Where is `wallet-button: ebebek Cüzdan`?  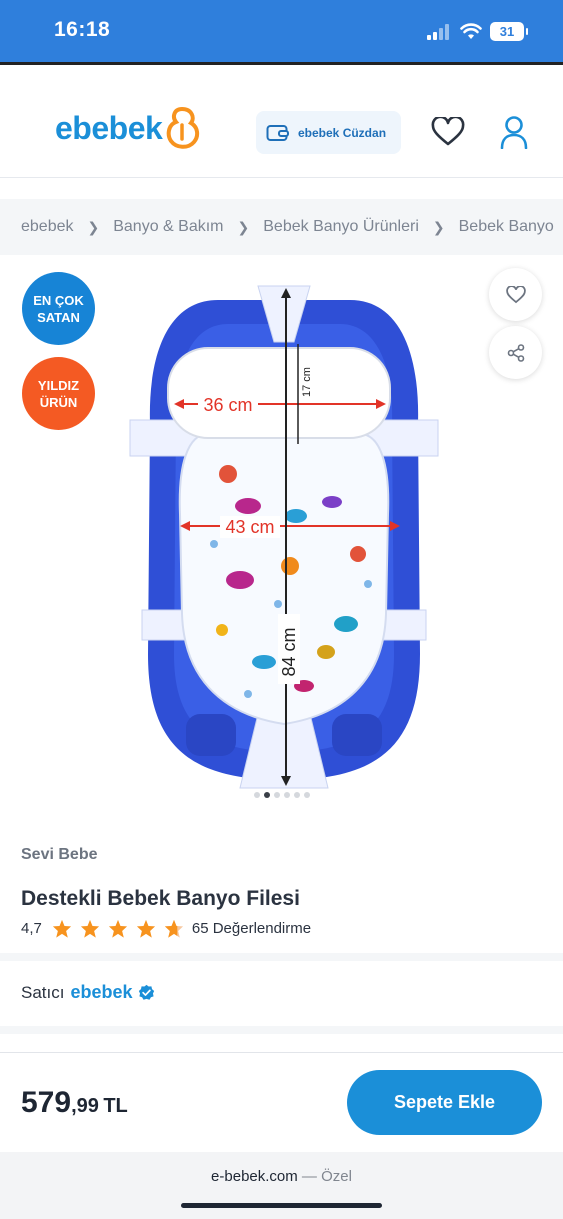
wallet-button: ebebek Cüzdan is located at coordinates (328, 132).